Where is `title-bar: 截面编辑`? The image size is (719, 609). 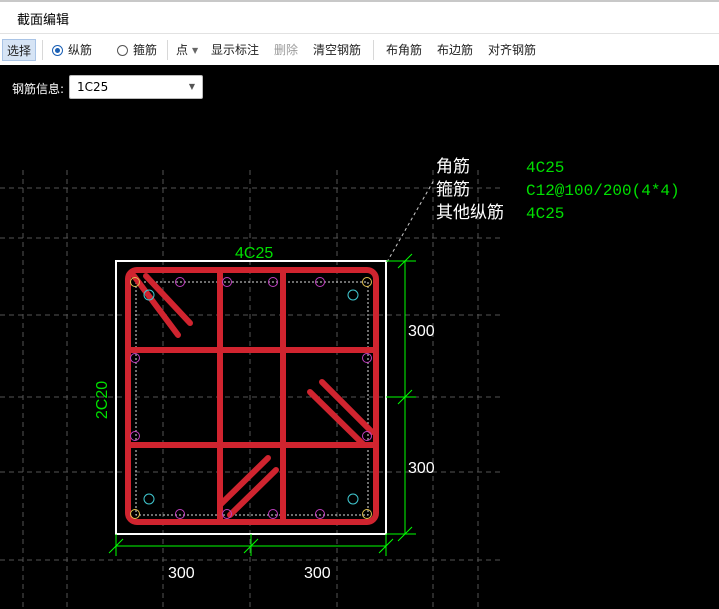 title-bar: 截面编辑 is located at coordinates (359, 16).